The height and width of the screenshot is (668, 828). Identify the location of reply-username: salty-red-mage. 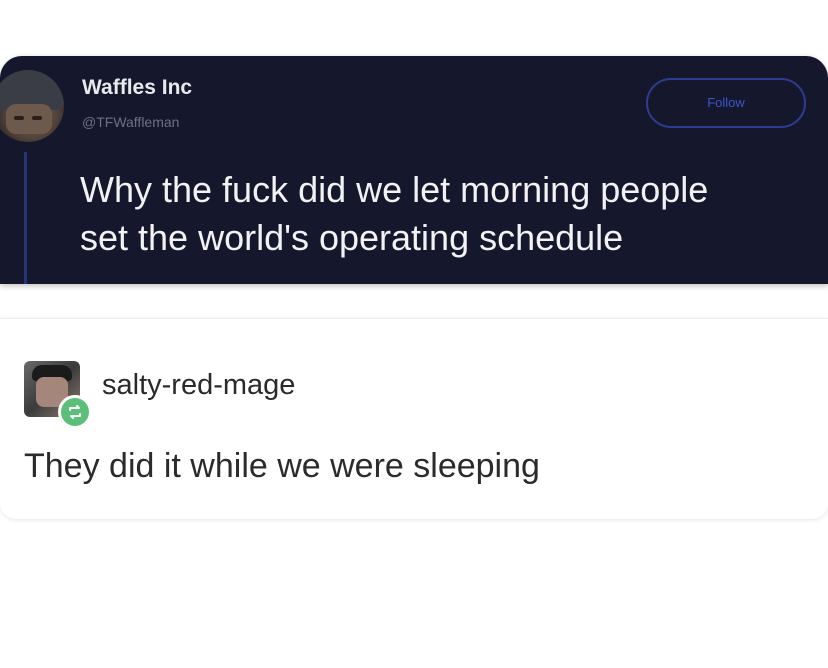
(198, 385).